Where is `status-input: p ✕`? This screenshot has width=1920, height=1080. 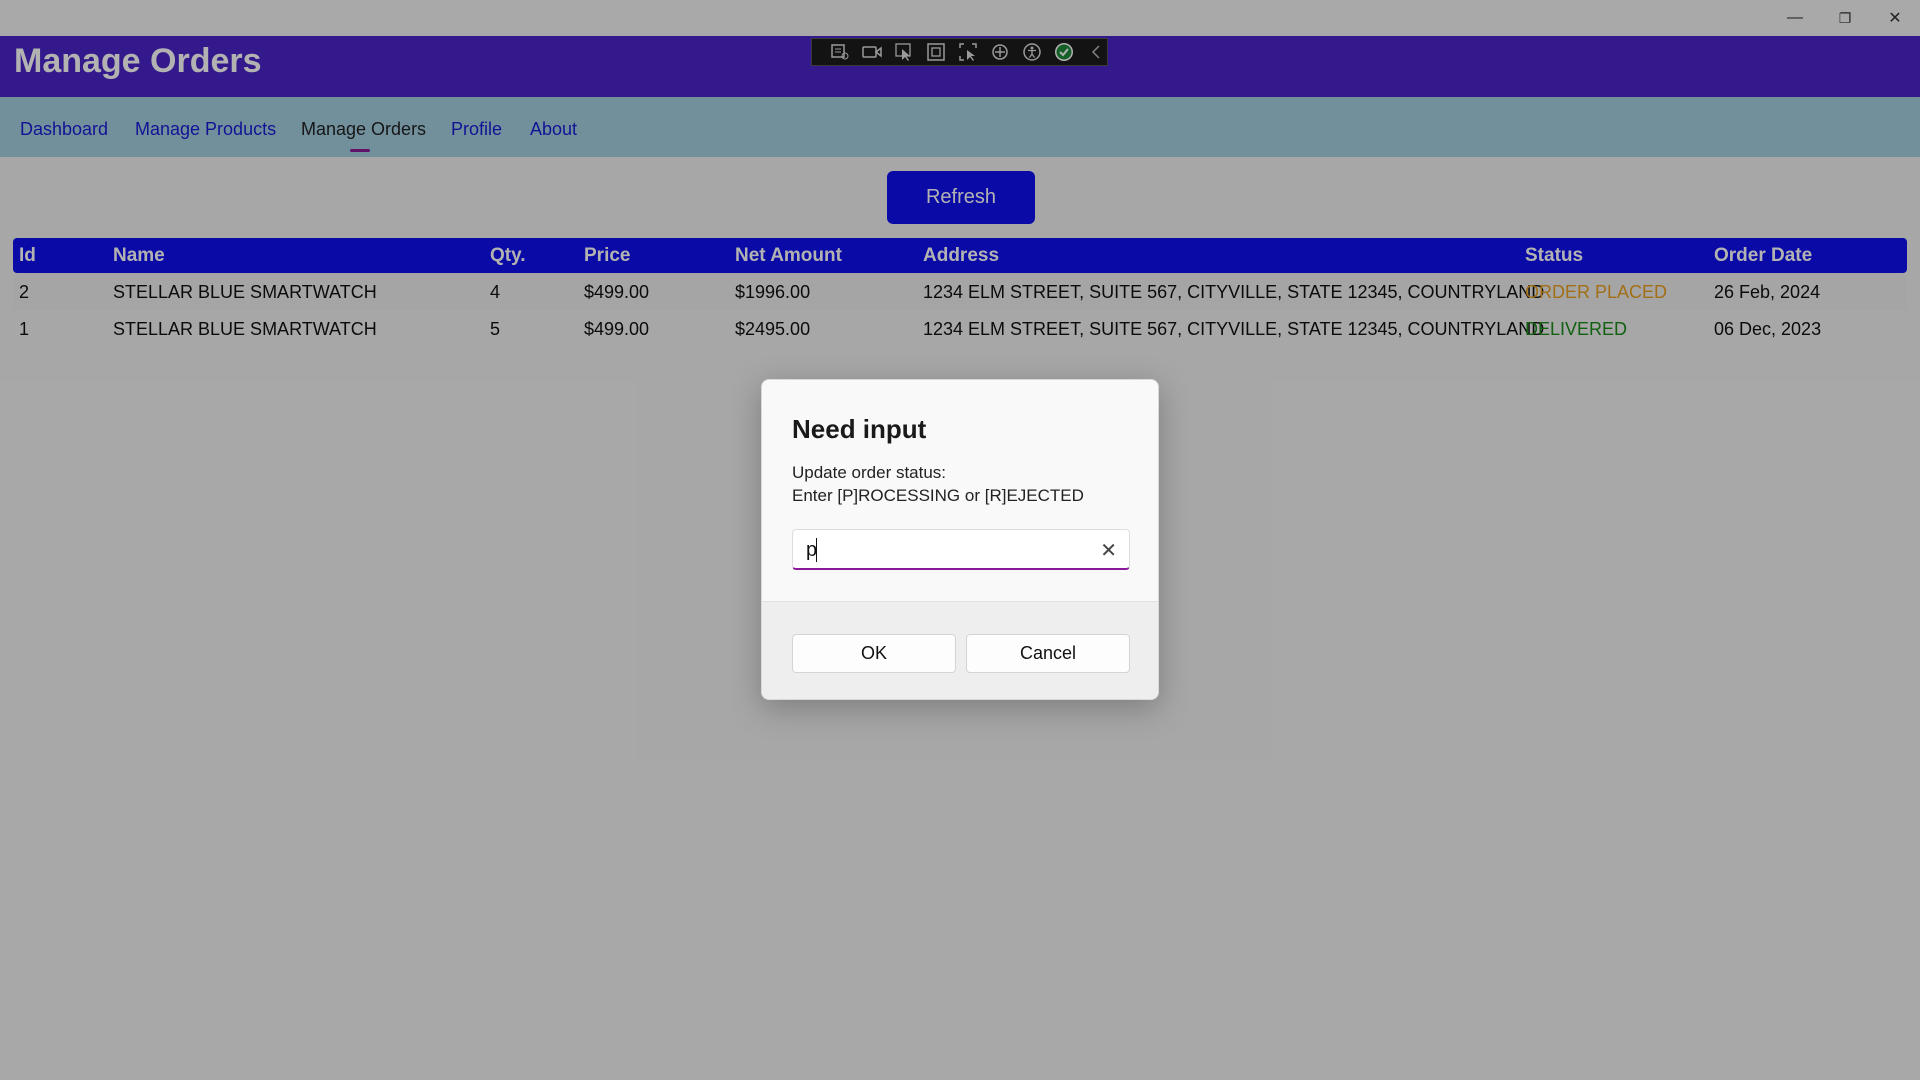 status-input: p ✕ is located at coordinates (961, 549).